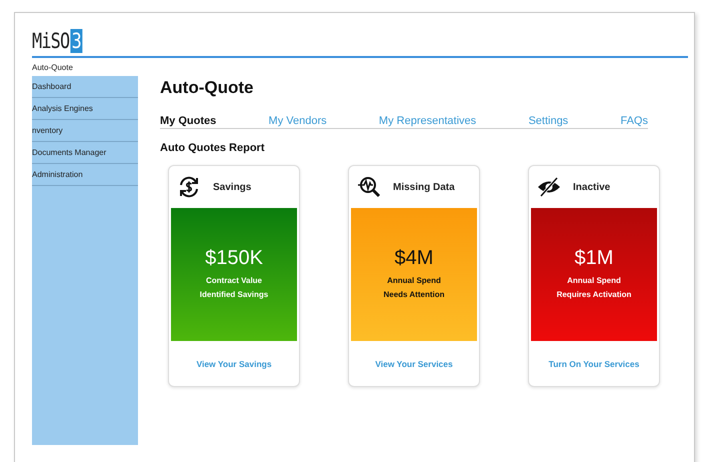 This screenshot has width=711, height=462. What do you see at coordinates (85, 87) in the screenshot?
I see `sidebar-item: Dashboard` at bounding box center [85, 87].